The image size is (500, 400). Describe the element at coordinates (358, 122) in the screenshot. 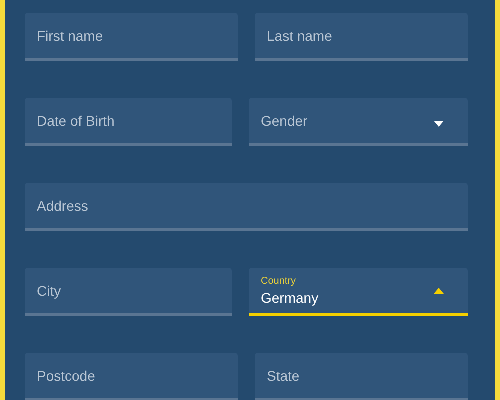

I see `dropdown: Gender` at that location.